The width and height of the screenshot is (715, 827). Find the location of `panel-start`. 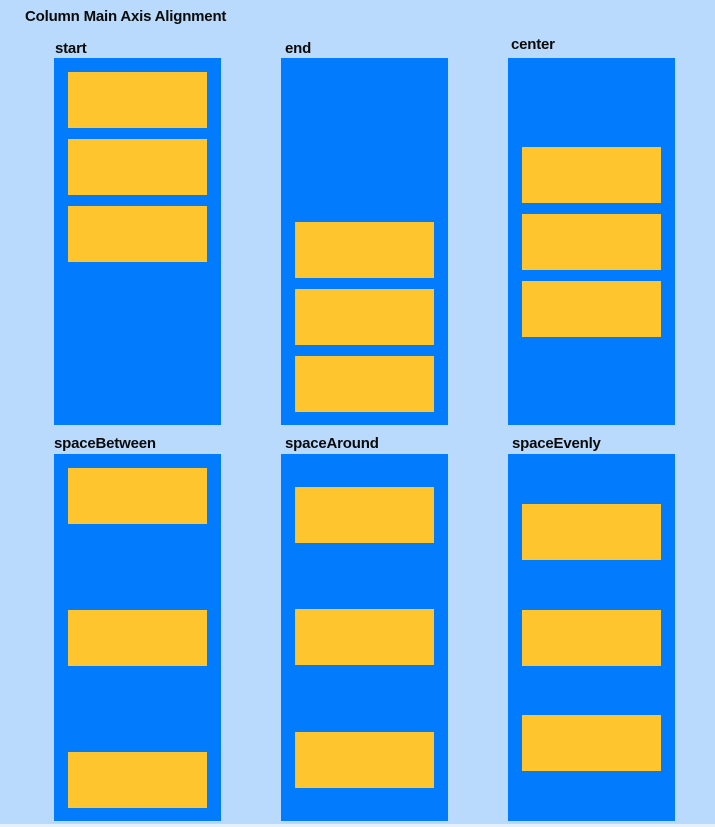

panel-start is located at coordinates (137, 241).